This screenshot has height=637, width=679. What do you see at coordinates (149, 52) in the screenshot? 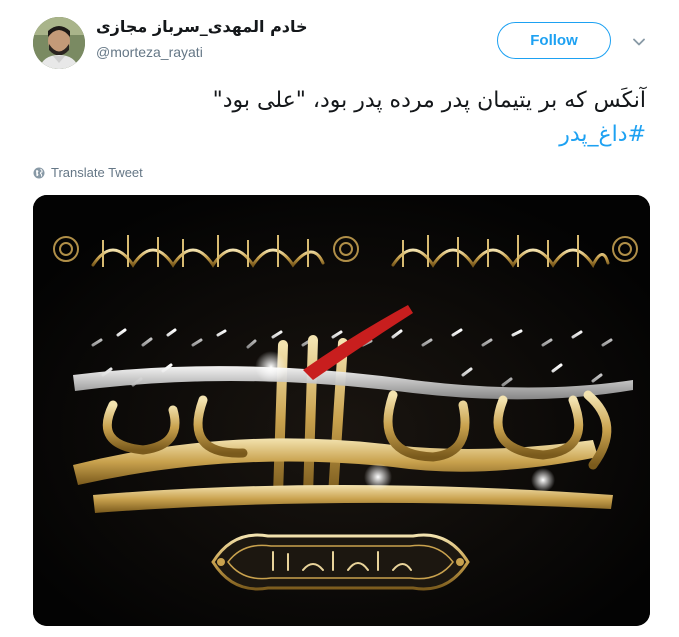
I see `user-handle: @morteza_rayati` at bounding box center [149, 52].